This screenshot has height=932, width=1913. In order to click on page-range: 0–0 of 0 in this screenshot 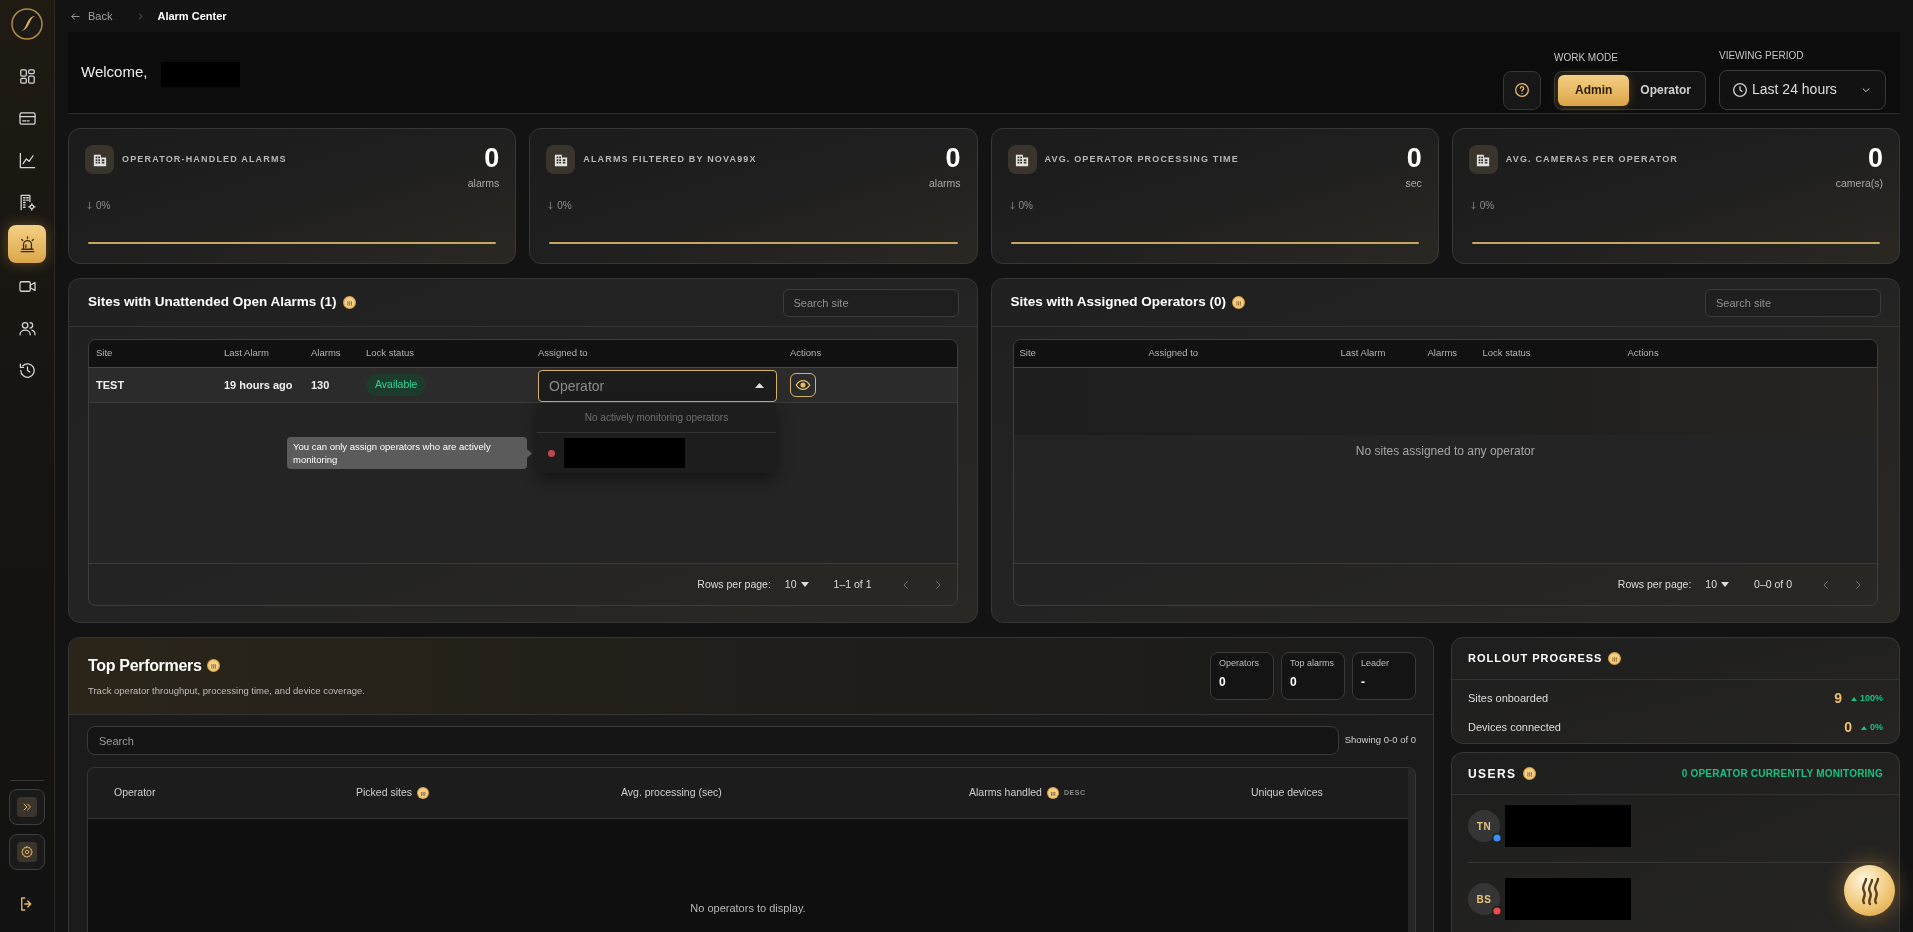, I will do `click(1773, 584)`.